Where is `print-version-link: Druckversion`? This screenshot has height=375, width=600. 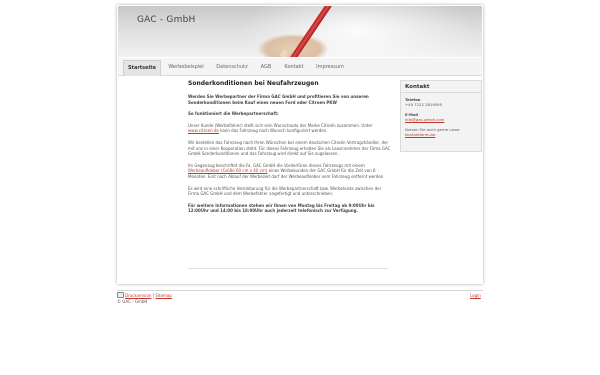
print-version-link: Druckversion is located at coordinates (138, 295).